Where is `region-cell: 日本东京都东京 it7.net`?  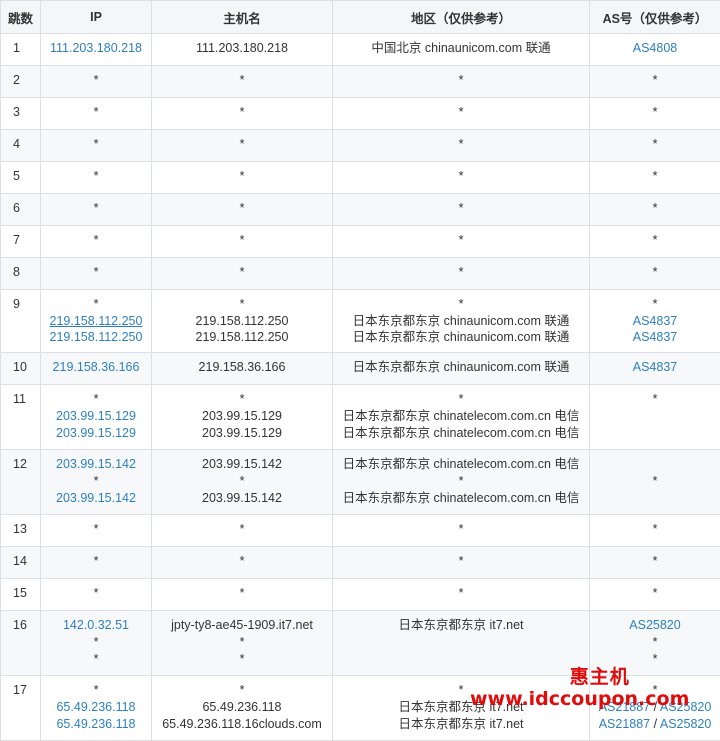
region-cell: 日本东京都东京 it7.net is located at coordinates (461, 643).